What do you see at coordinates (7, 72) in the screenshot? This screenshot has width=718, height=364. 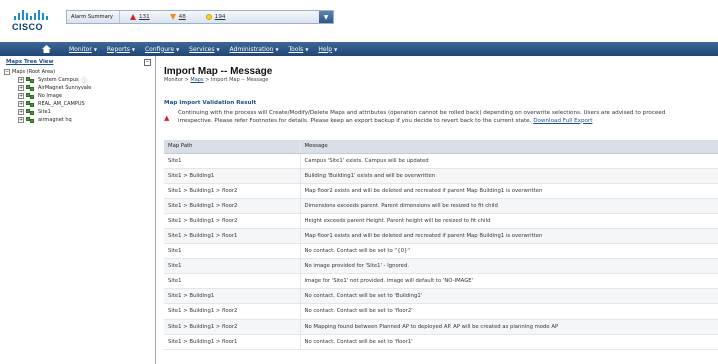 I see `collapse-node-icon: −` at bounding box center [7, 72].